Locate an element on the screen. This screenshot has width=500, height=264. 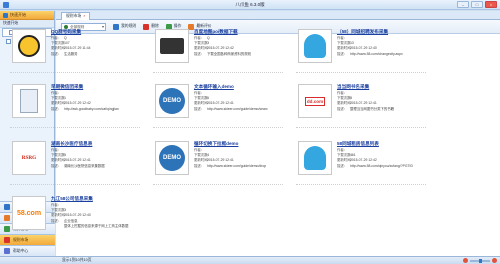
extra-row: 整体上挖掘的信息来源于网上工商主体数据 is located at coordinates (98, 226).